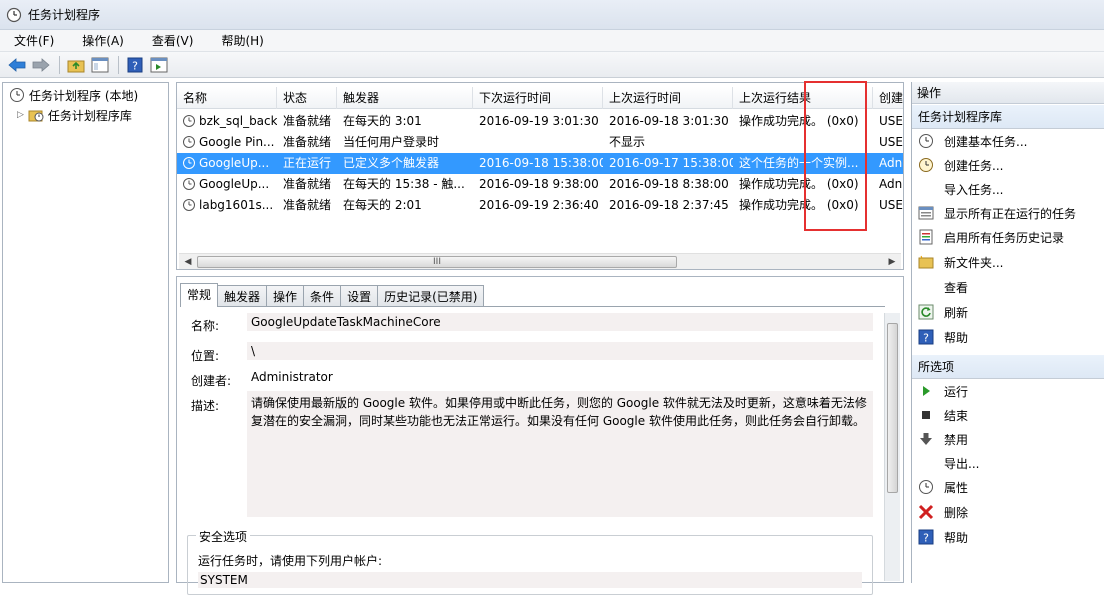 This screenshot has width=1104, height=595. I want to click on cell-next-run: 2016-09-18 9:38:00, so click(539, 184).